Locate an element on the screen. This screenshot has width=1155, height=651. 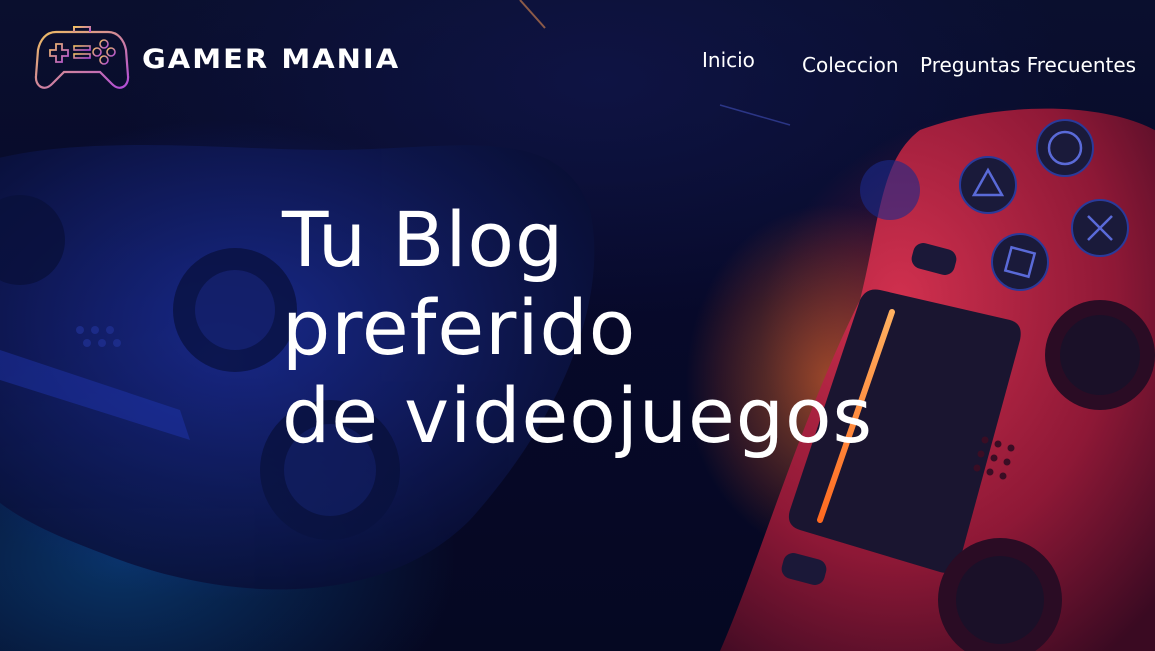
brand-name: GAMER MANIA is located at coordinates (271, 59).